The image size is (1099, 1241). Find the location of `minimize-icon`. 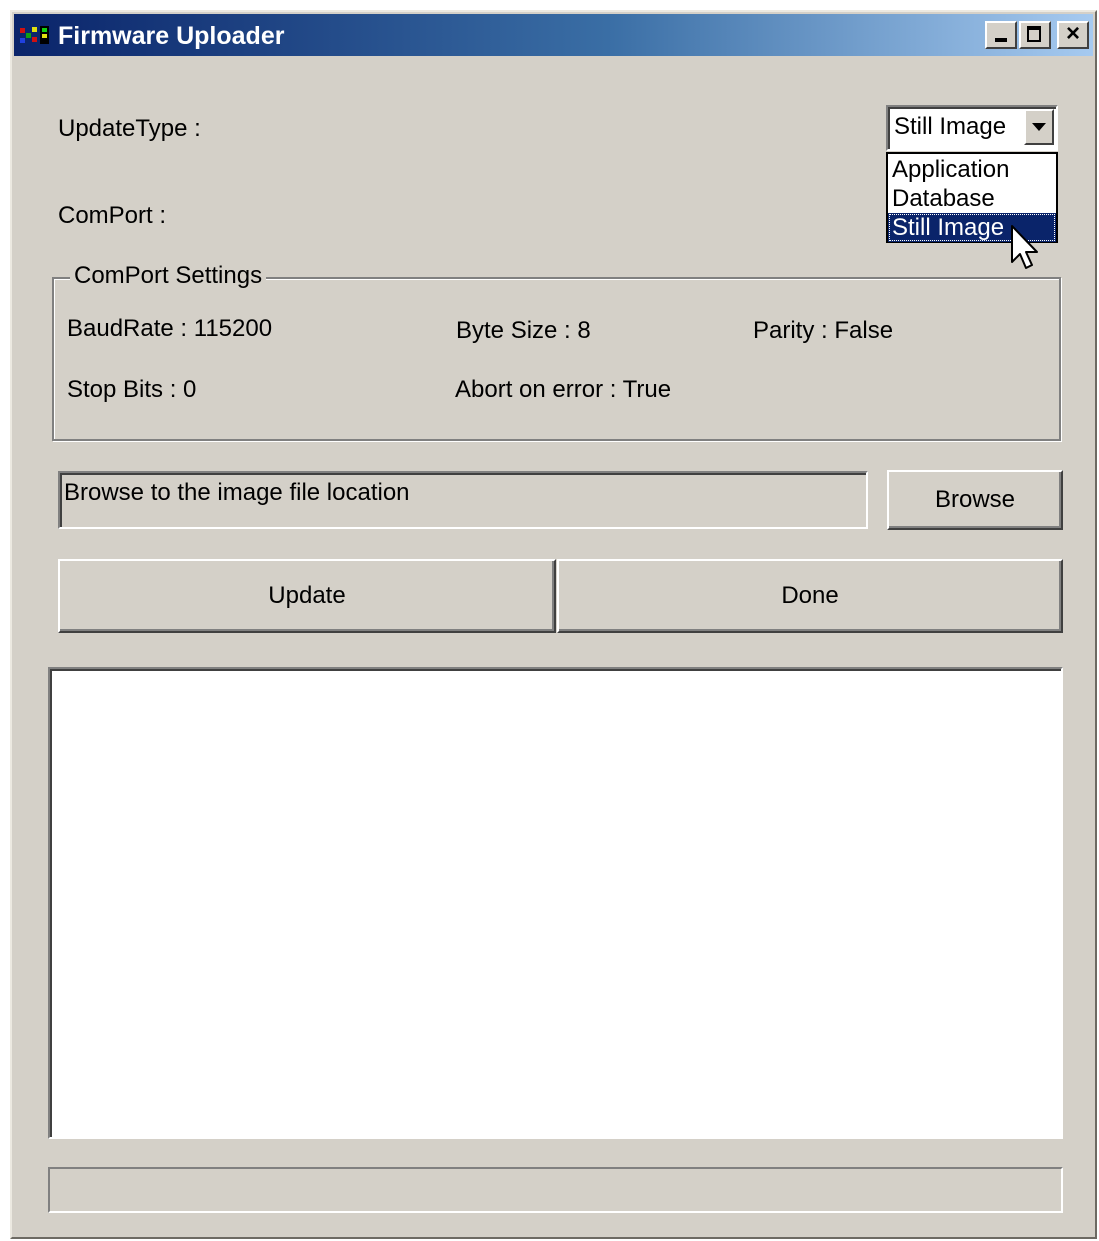

minimize-icon is located at coordinates (1001, 40).